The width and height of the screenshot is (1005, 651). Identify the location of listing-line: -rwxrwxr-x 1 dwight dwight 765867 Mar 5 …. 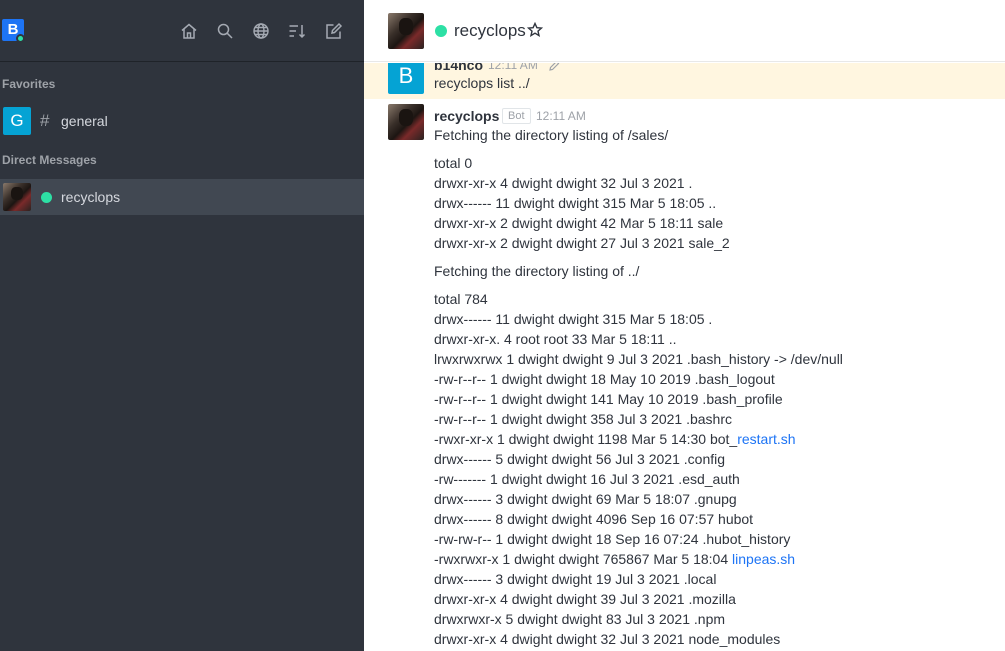
(638, 559).